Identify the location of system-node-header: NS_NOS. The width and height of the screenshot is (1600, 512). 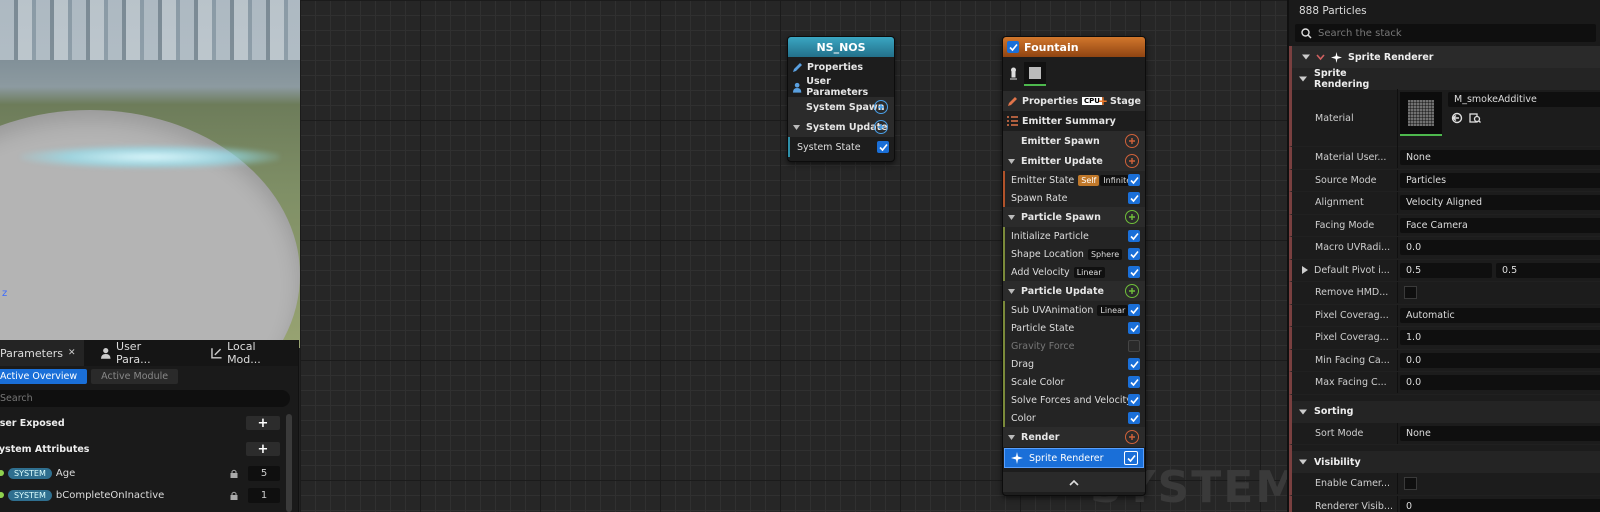
(841, 47).